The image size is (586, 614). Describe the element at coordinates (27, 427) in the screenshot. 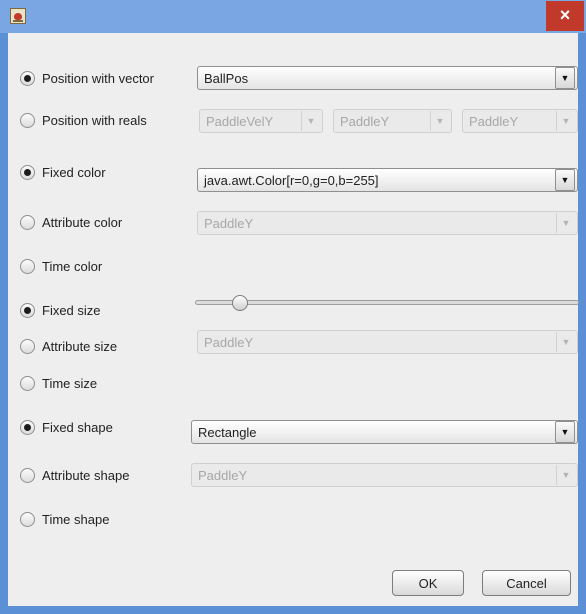

I see `fixed-shape-radio` at that location.